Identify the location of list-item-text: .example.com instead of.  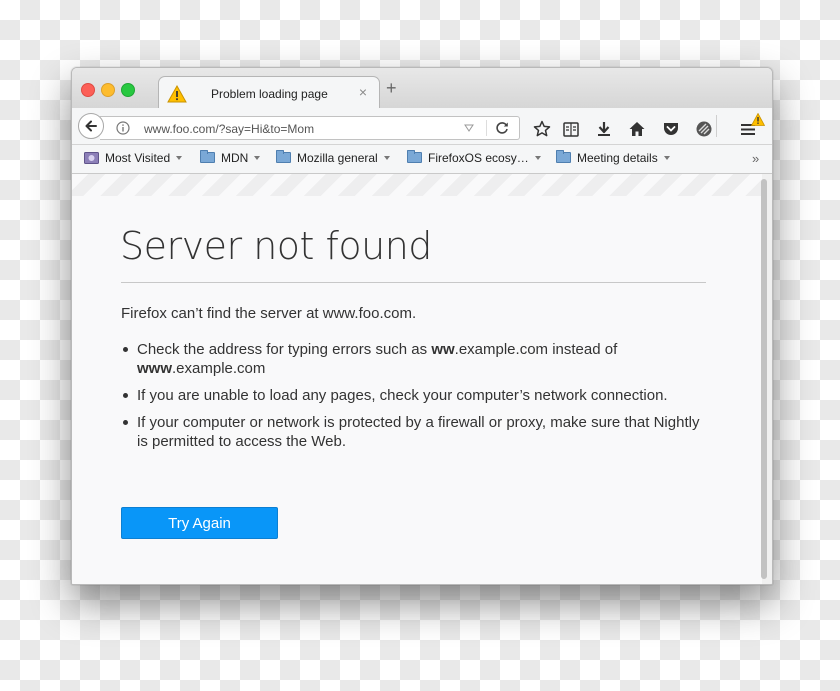
(536, 349).